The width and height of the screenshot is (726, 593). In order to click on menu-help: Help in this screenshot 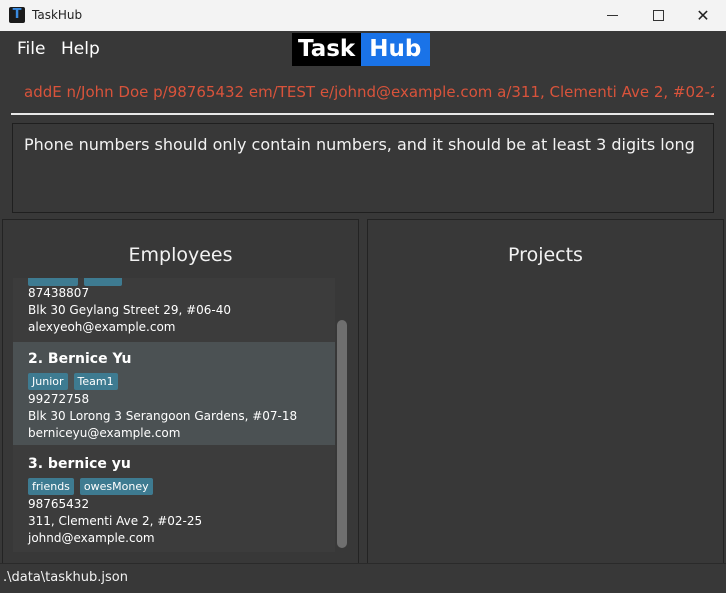, I will do `click(80, 49)`.